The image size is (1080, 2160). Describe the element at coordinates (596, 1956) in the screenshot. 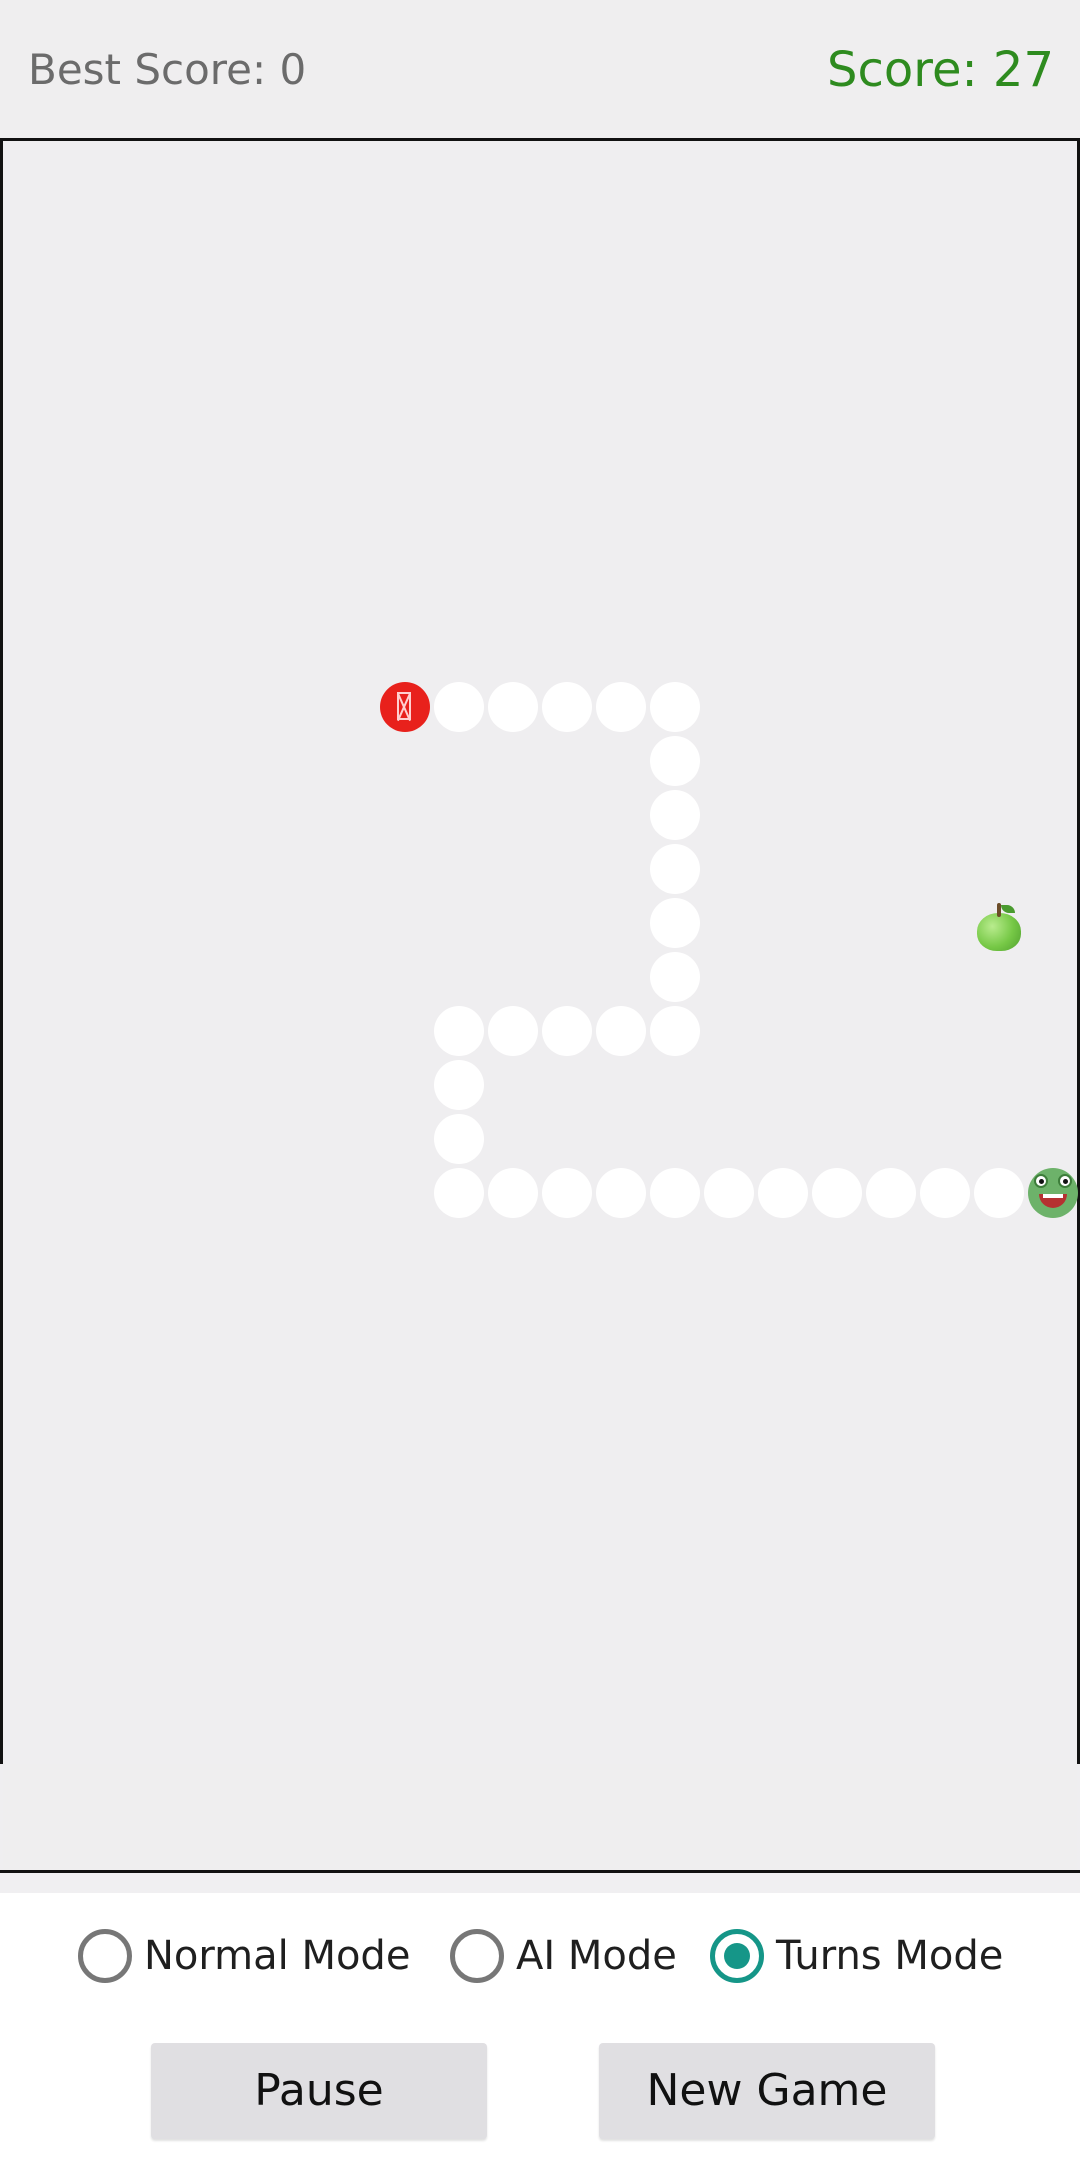

I see `radio-label: AI Mode` at that location.